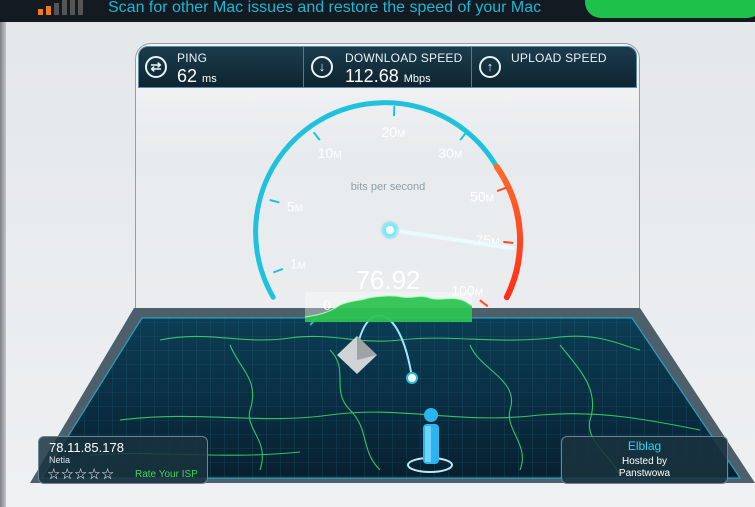 This screenshot has height=507, width=755. Describe the element at coordinates (644, 446) in the screenshot. I see `server-city: Elblag` at that location.